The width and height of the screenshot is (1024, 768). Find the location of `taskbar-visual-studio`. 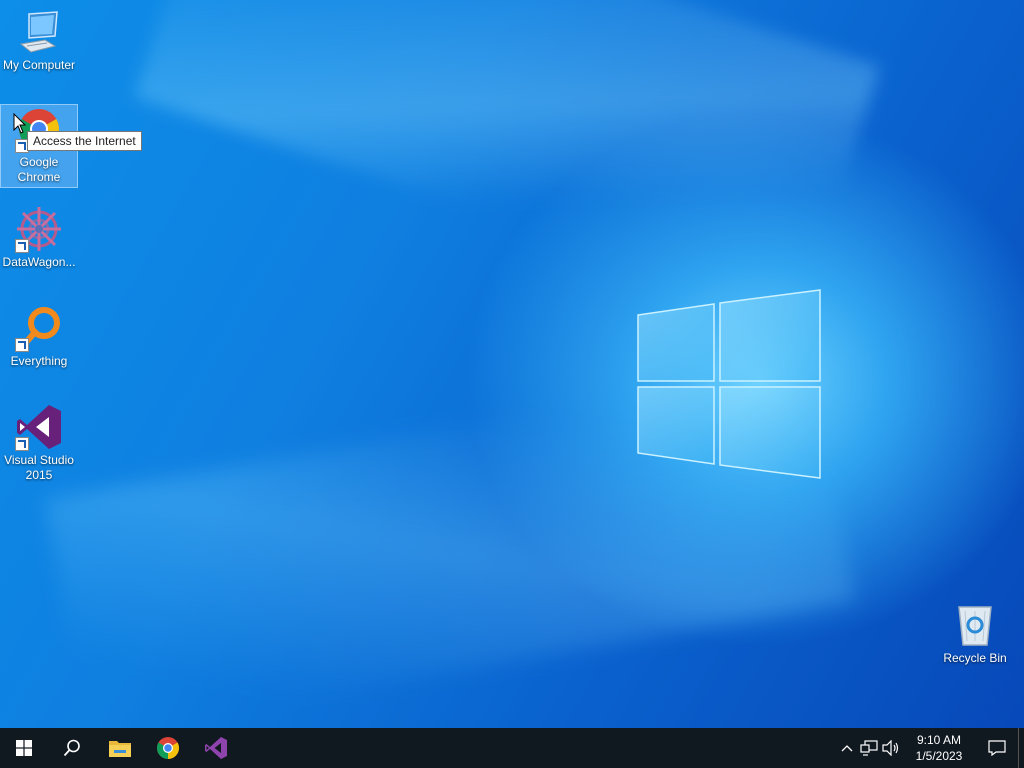

taskbar-visual-studio is located at coordinates (216, 748).